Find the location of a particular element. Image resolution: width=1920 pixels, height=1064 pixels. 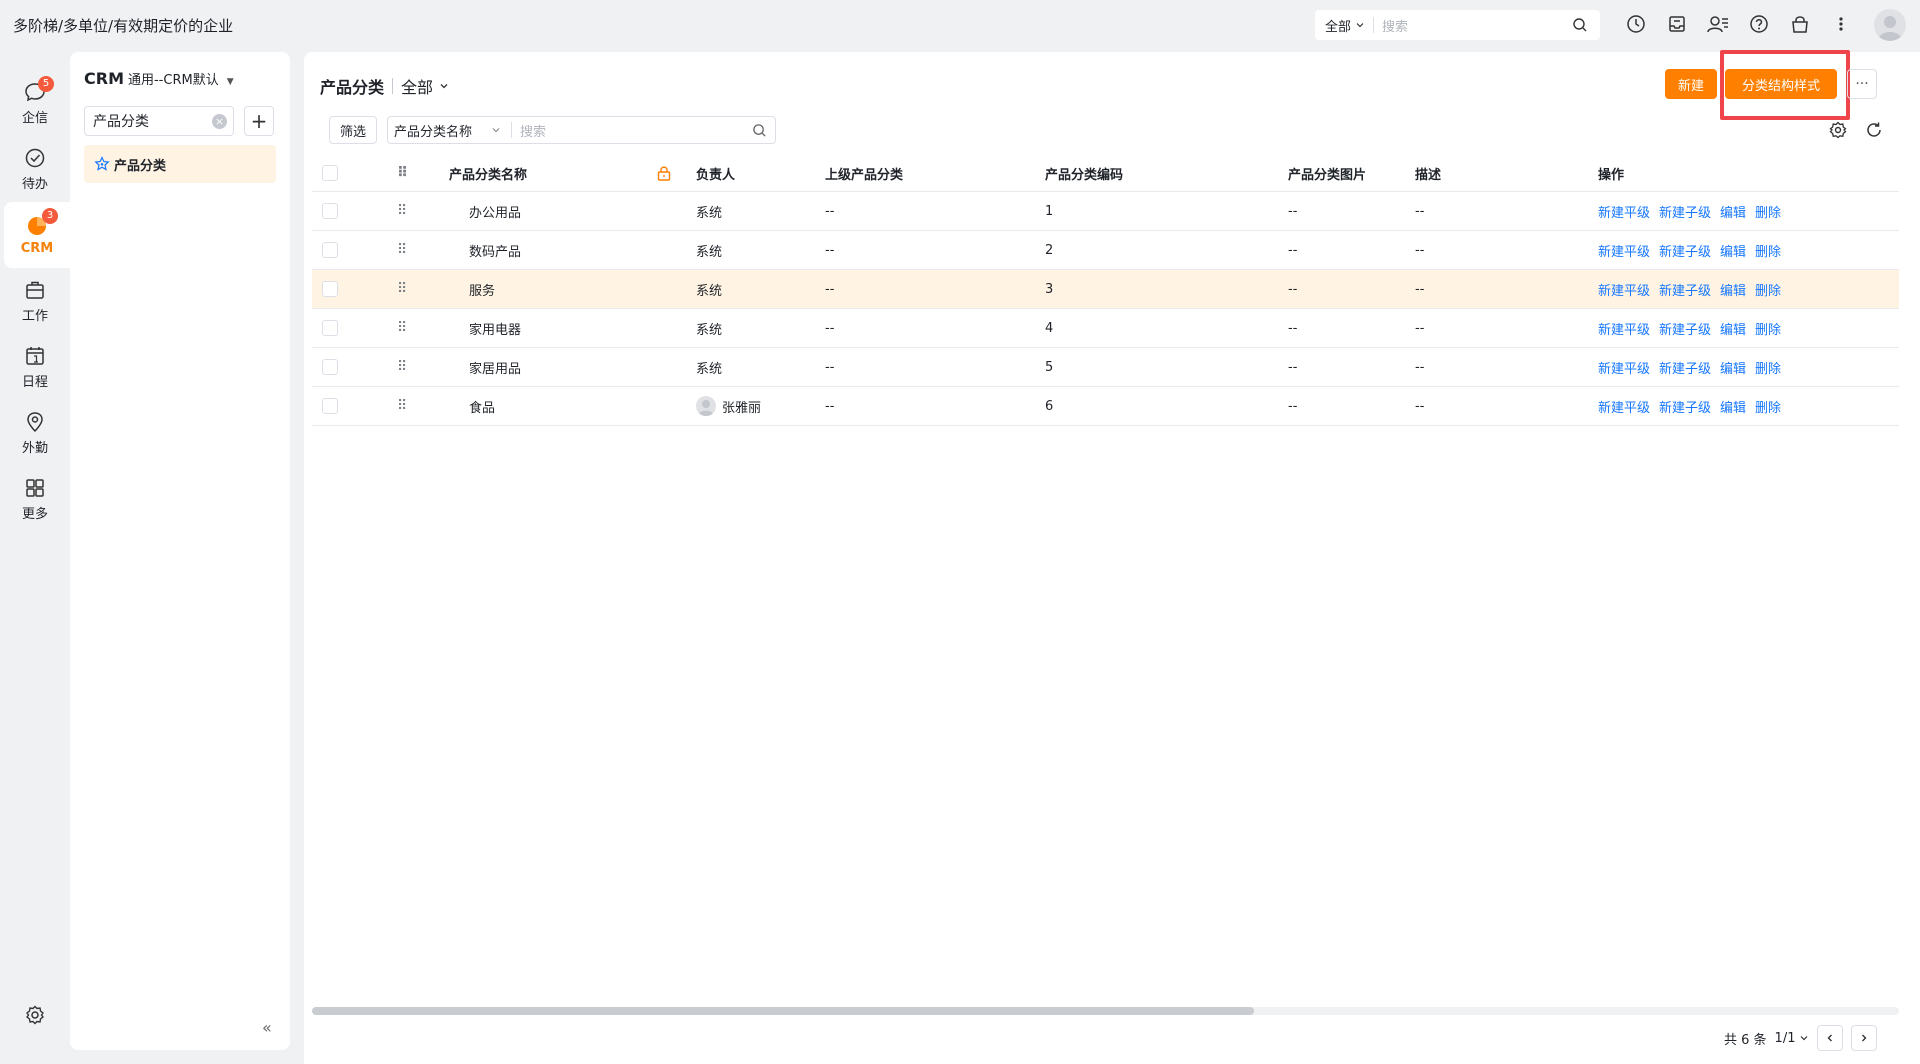

col-header-name: 产品分类名称 is located at coordinates (488, 173).